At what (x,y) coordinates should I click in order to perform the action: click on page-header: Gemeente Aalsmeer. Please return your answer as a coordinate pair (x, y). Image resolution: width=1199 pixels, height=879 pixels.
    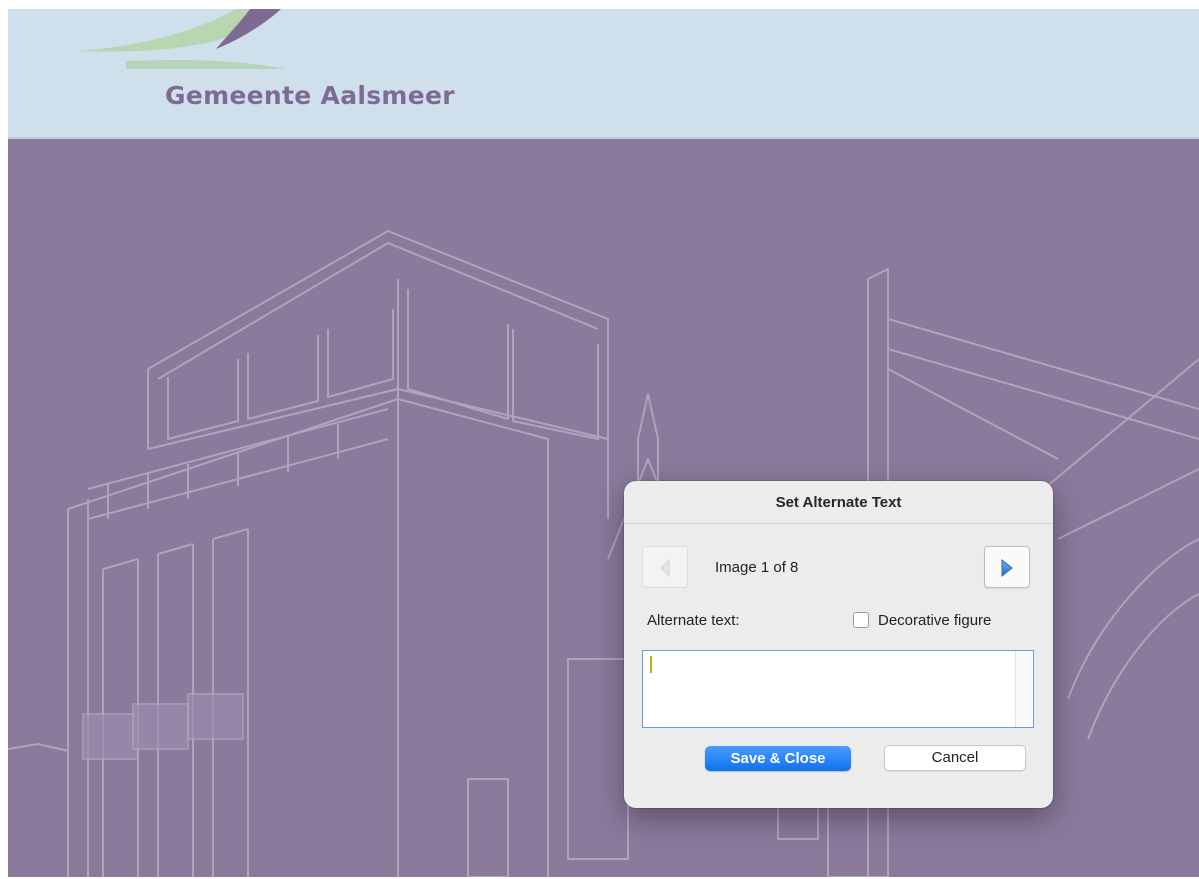
    Looking at the image, I should click on (603, 74).